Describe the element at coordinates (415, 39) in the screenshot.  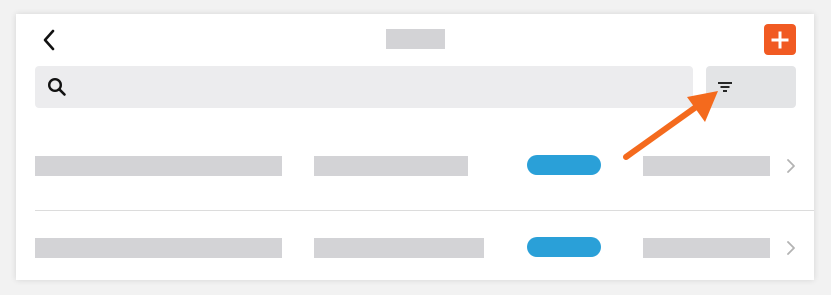
I see `page-title-placeholder` at that location.